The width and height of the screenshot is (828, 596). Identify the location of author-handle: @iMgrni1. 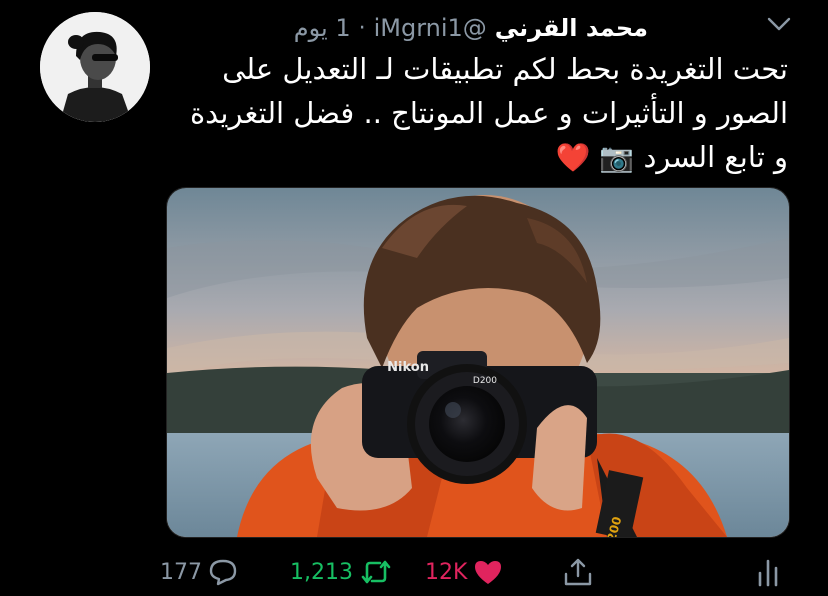
(430, 28).